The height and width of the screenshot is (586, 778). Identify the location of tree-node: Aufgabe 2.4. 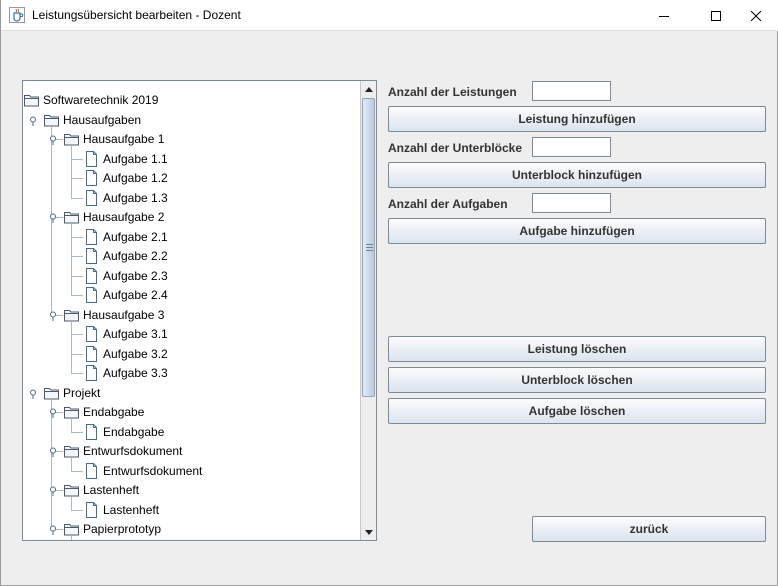
(125, 295).